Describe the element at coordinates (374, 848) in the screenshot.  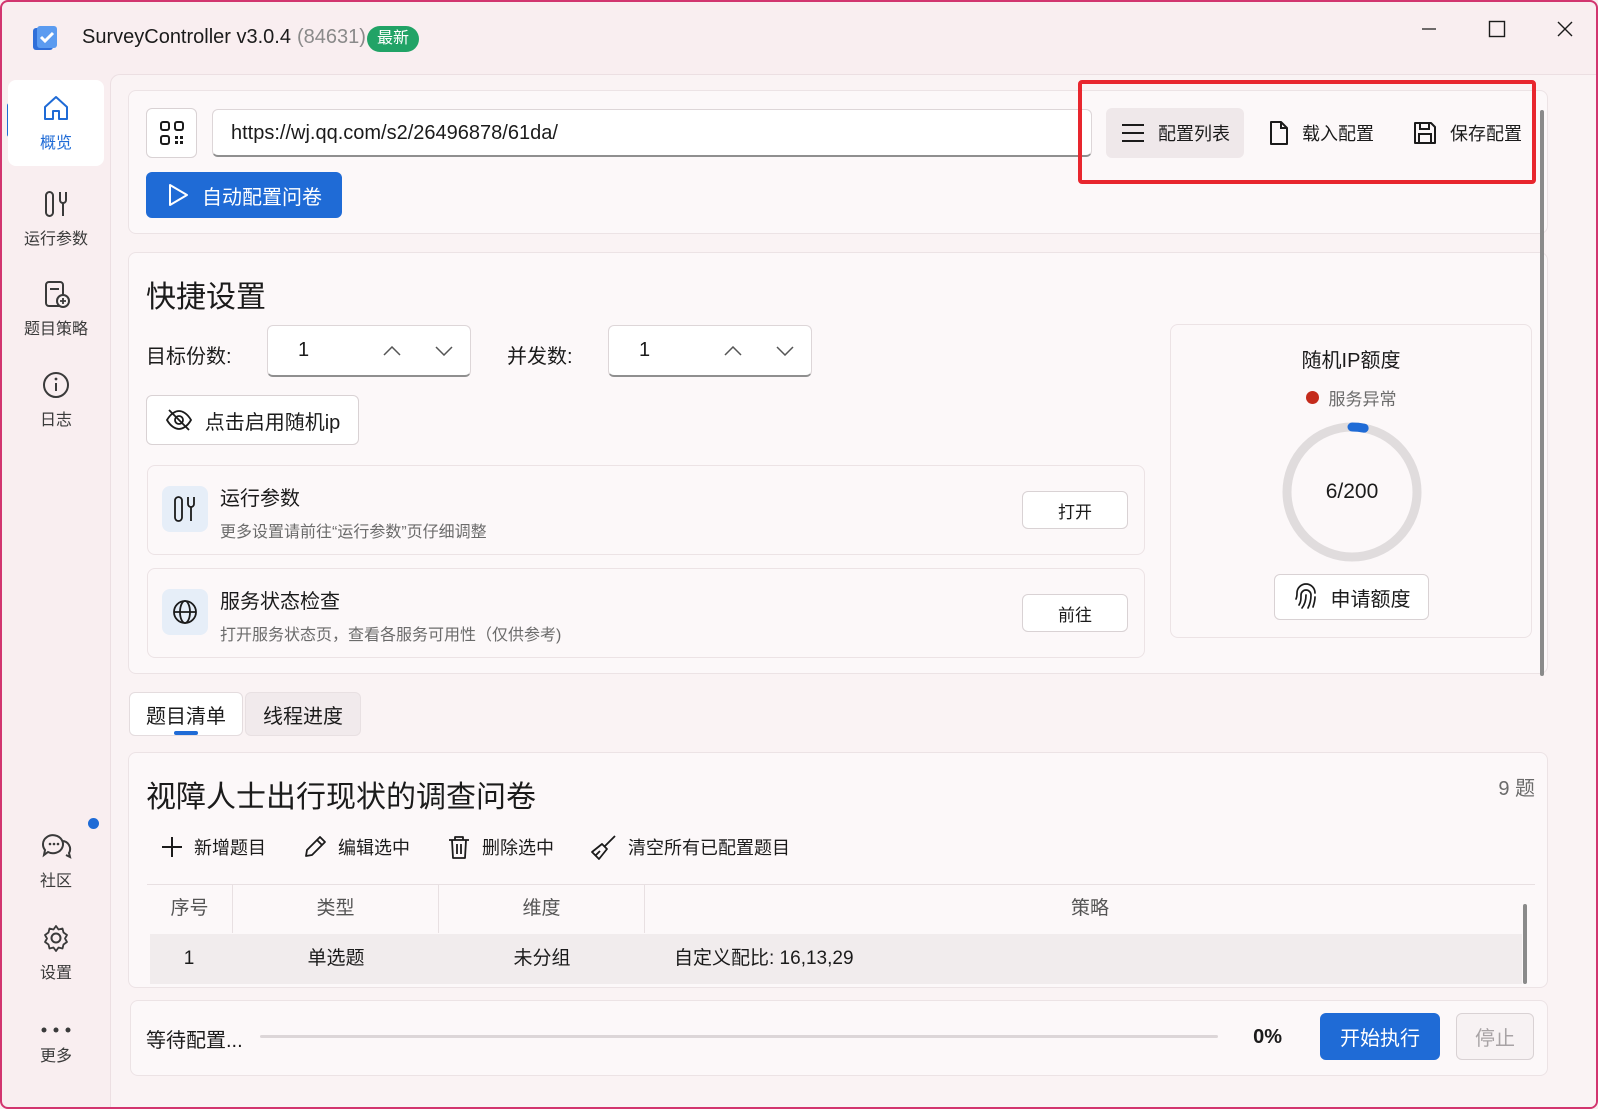
I see `edit-selected-label: 编辑选中` at that location.